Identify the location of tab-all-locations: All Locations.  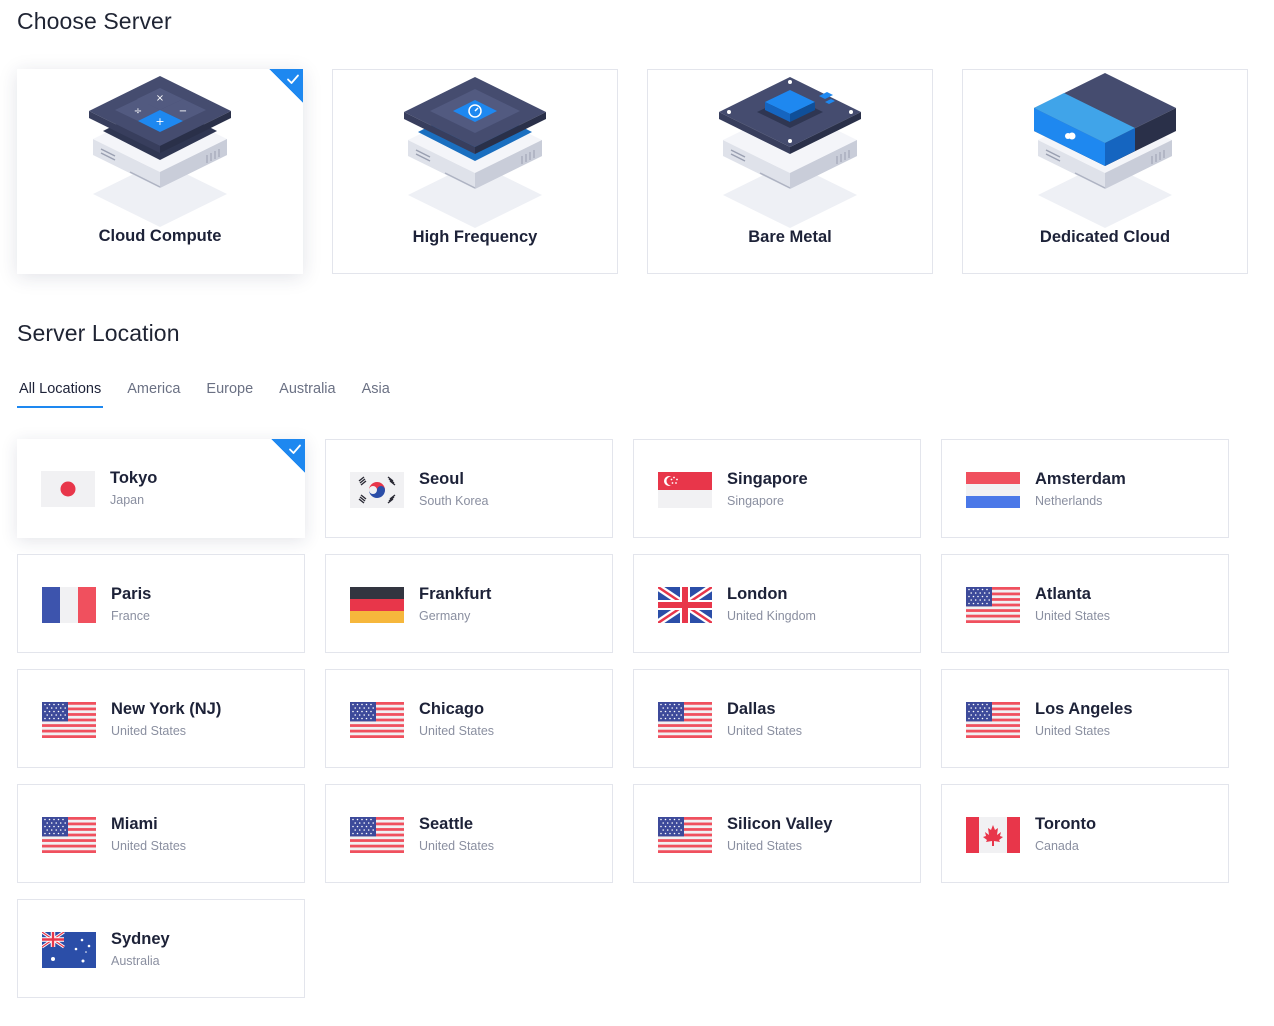
(60, 393).